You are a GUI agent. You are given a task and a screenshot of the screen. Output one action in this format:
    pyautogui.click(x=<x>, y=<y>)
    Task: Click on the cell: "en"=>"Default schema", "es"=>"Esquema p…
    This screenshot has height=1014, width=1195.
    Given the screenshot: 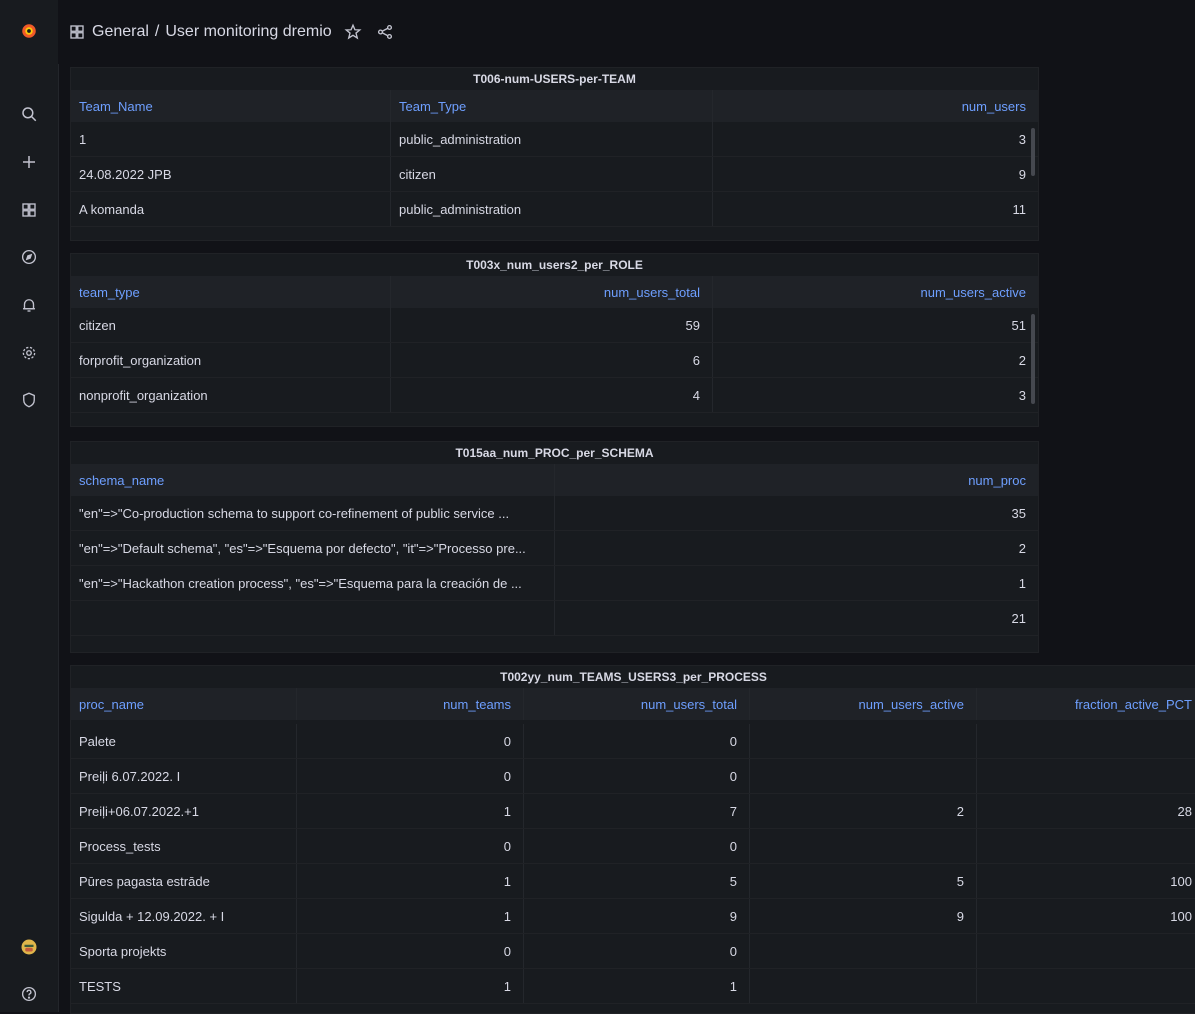 What is the action you would take?
    pyautogui.click(x=313, y=548)
    